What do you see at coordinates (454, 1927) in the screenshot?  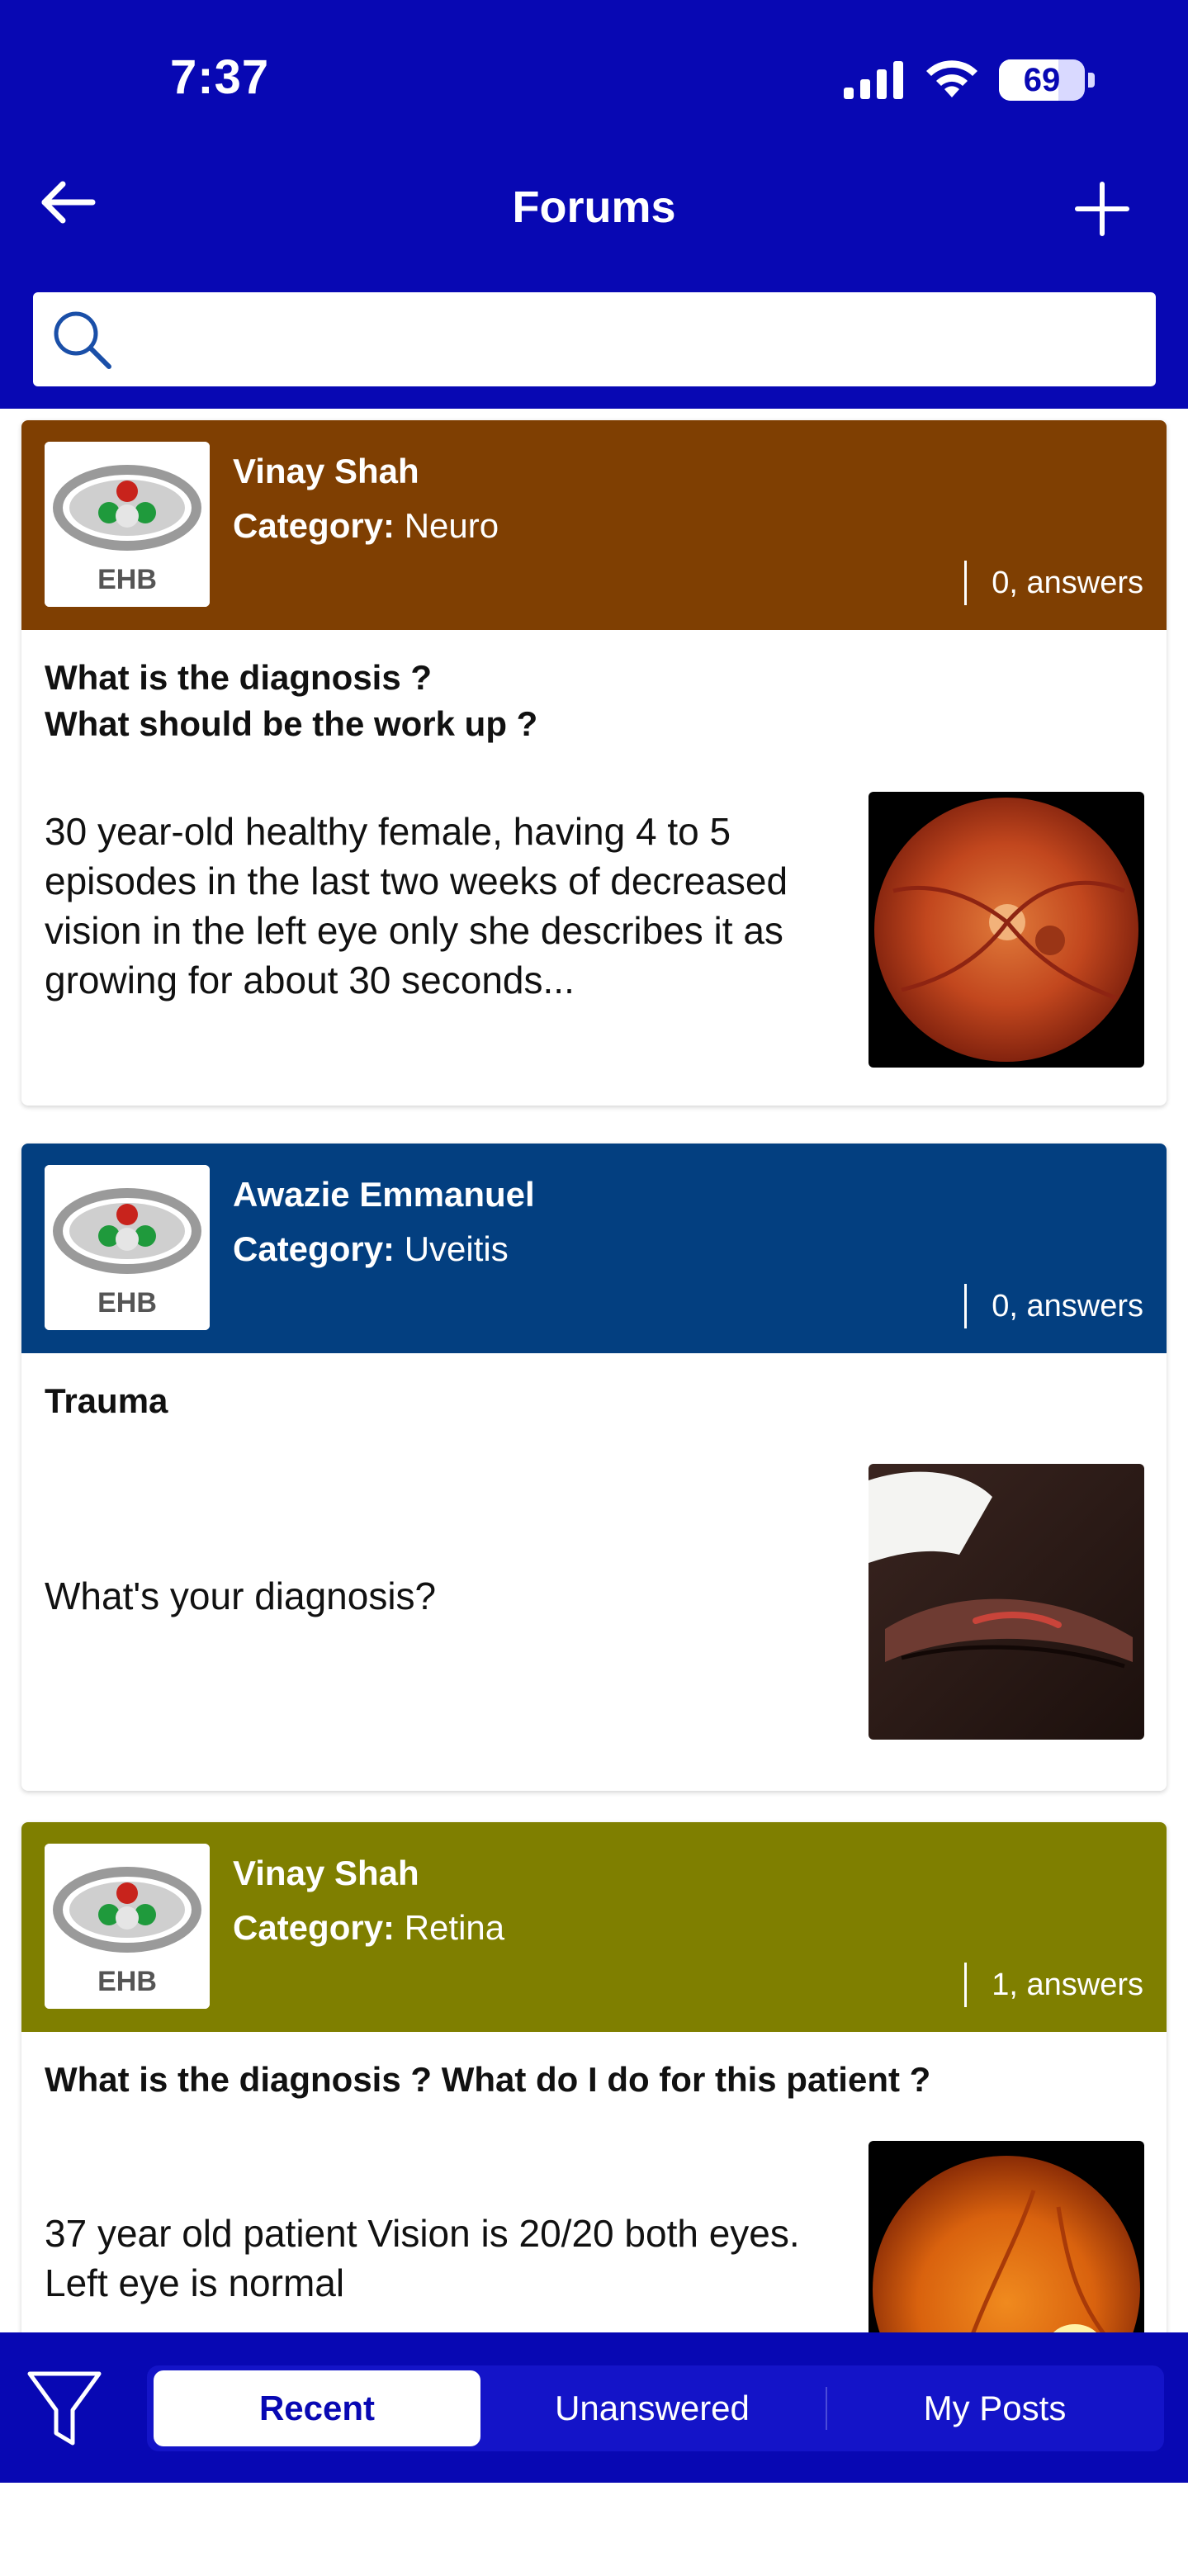 I see `category-value: Retina` at bounding box center [454, 1927].